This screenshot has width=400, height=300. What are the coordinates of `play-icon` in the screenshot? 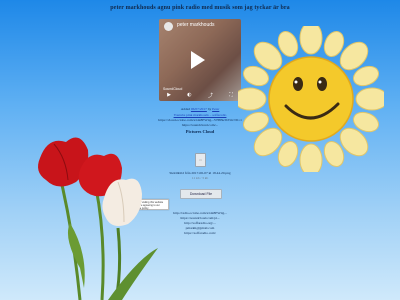 It's located at (198, 60).